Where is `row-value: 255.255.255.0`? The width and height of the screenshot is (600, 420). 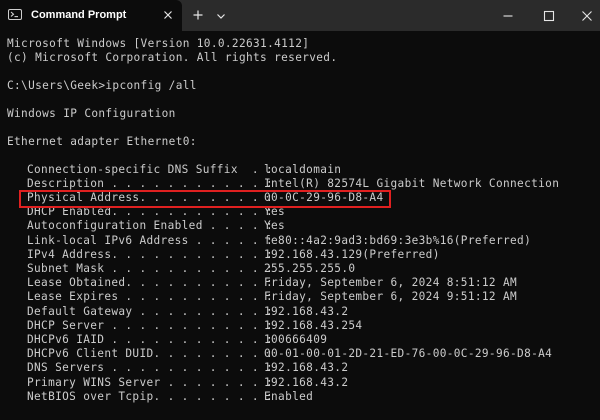
row-value: 255.255.255.0 is located at coordinates (310, 268).